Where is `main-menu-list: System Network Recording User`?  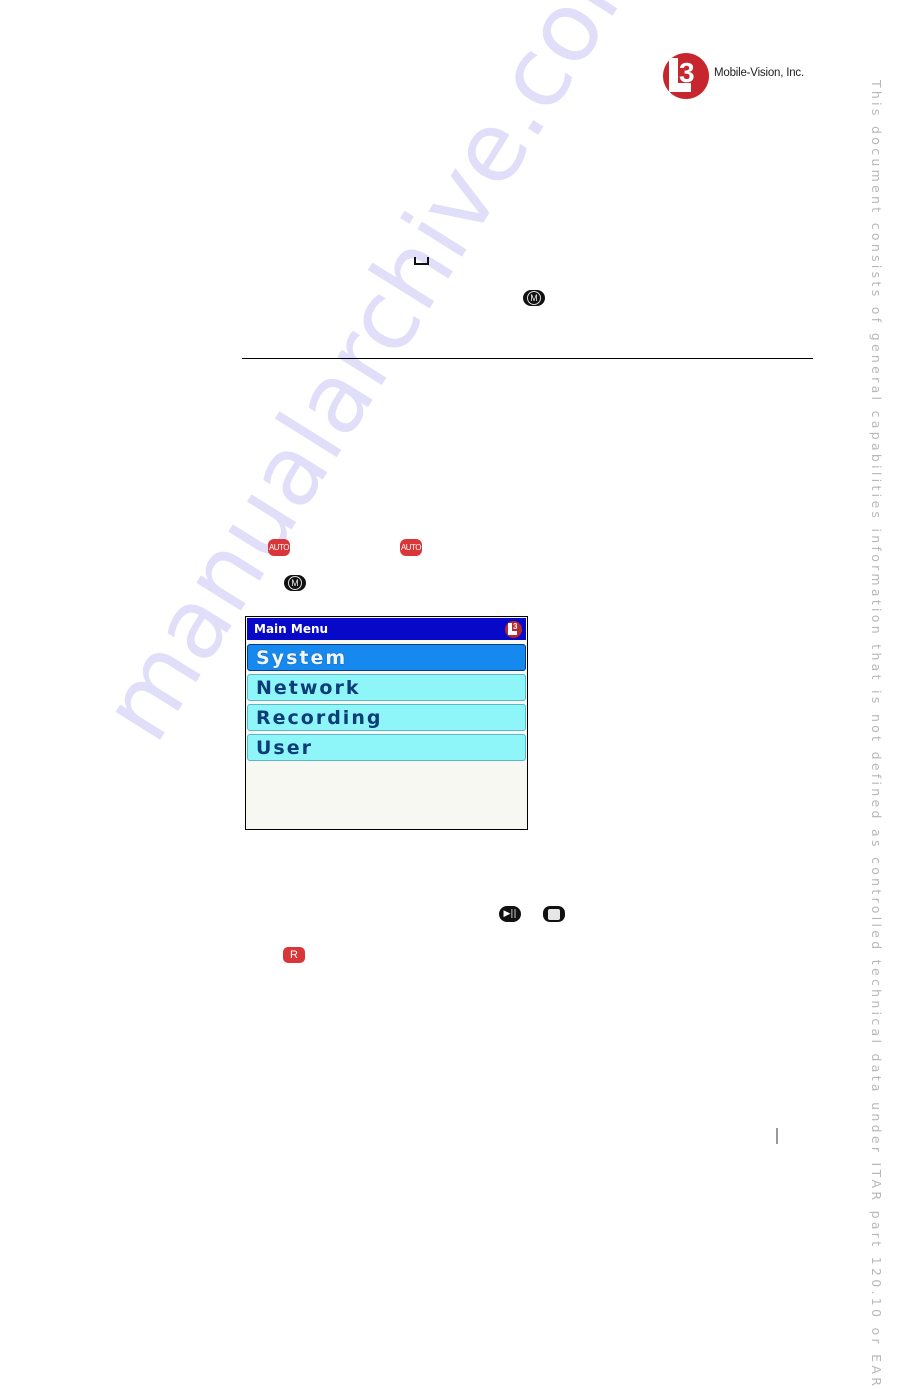 main-menu-list: System Network Recording User is located at coordinates (386, 704).